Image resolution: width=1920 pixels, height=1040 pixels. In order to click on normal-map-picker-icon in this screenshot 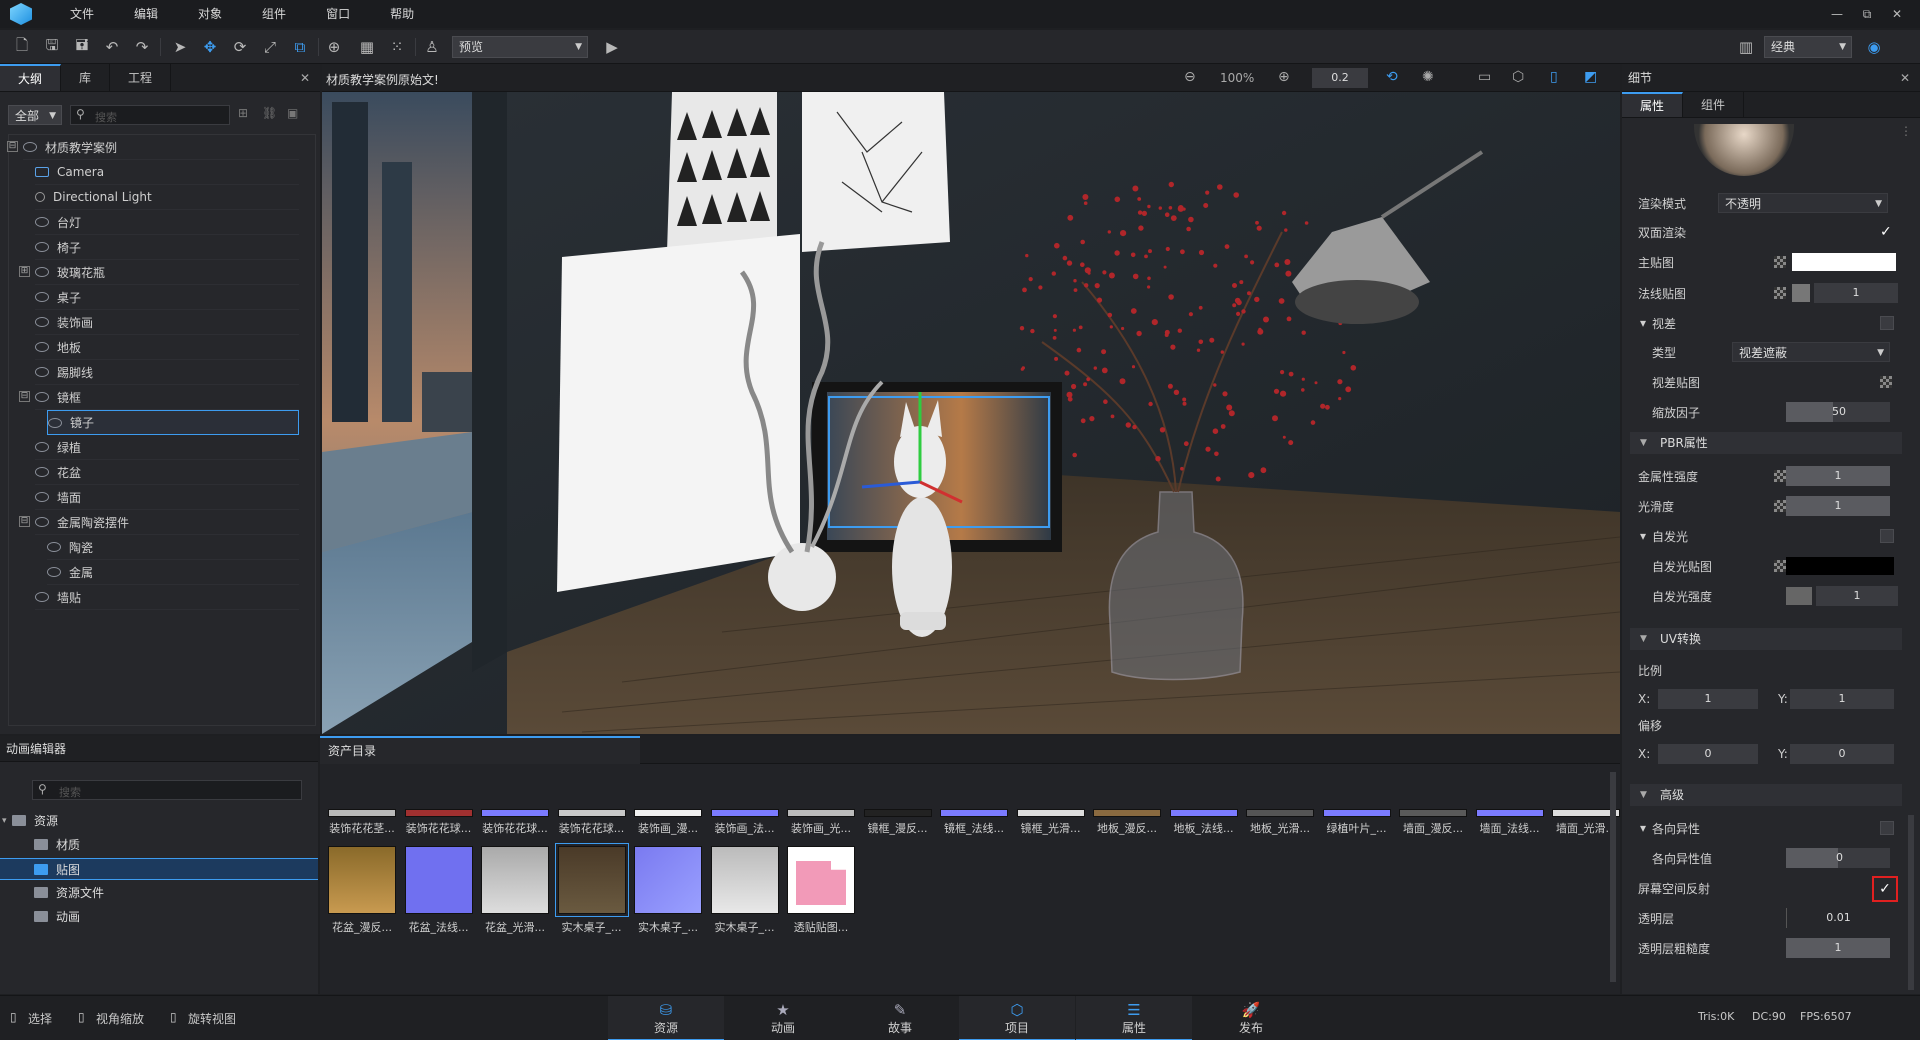, I will do `click(1780, 293)`.